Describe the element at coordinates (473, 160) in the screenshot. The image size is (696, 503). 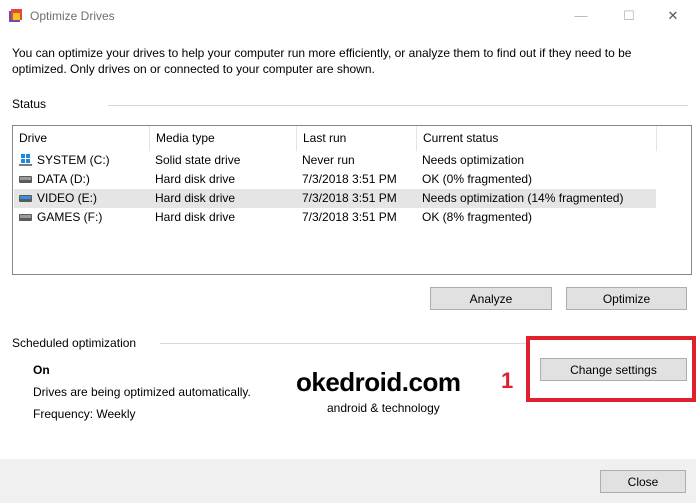
I see `drive-status: Needs optimization` at that location.